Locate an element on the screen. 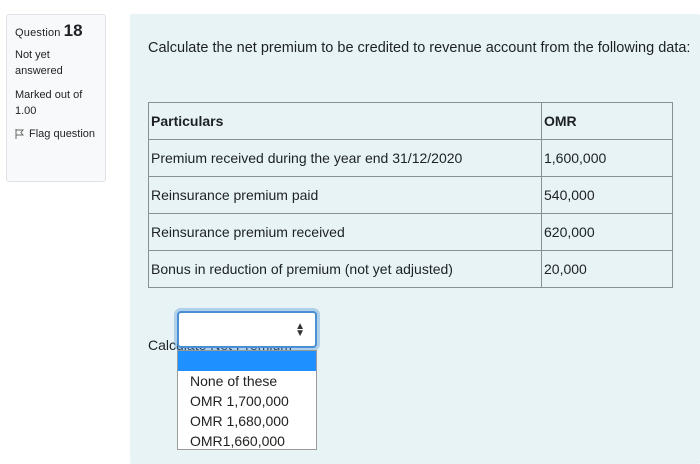  column-header-omr: OMR is located at coordinates (607, 121).